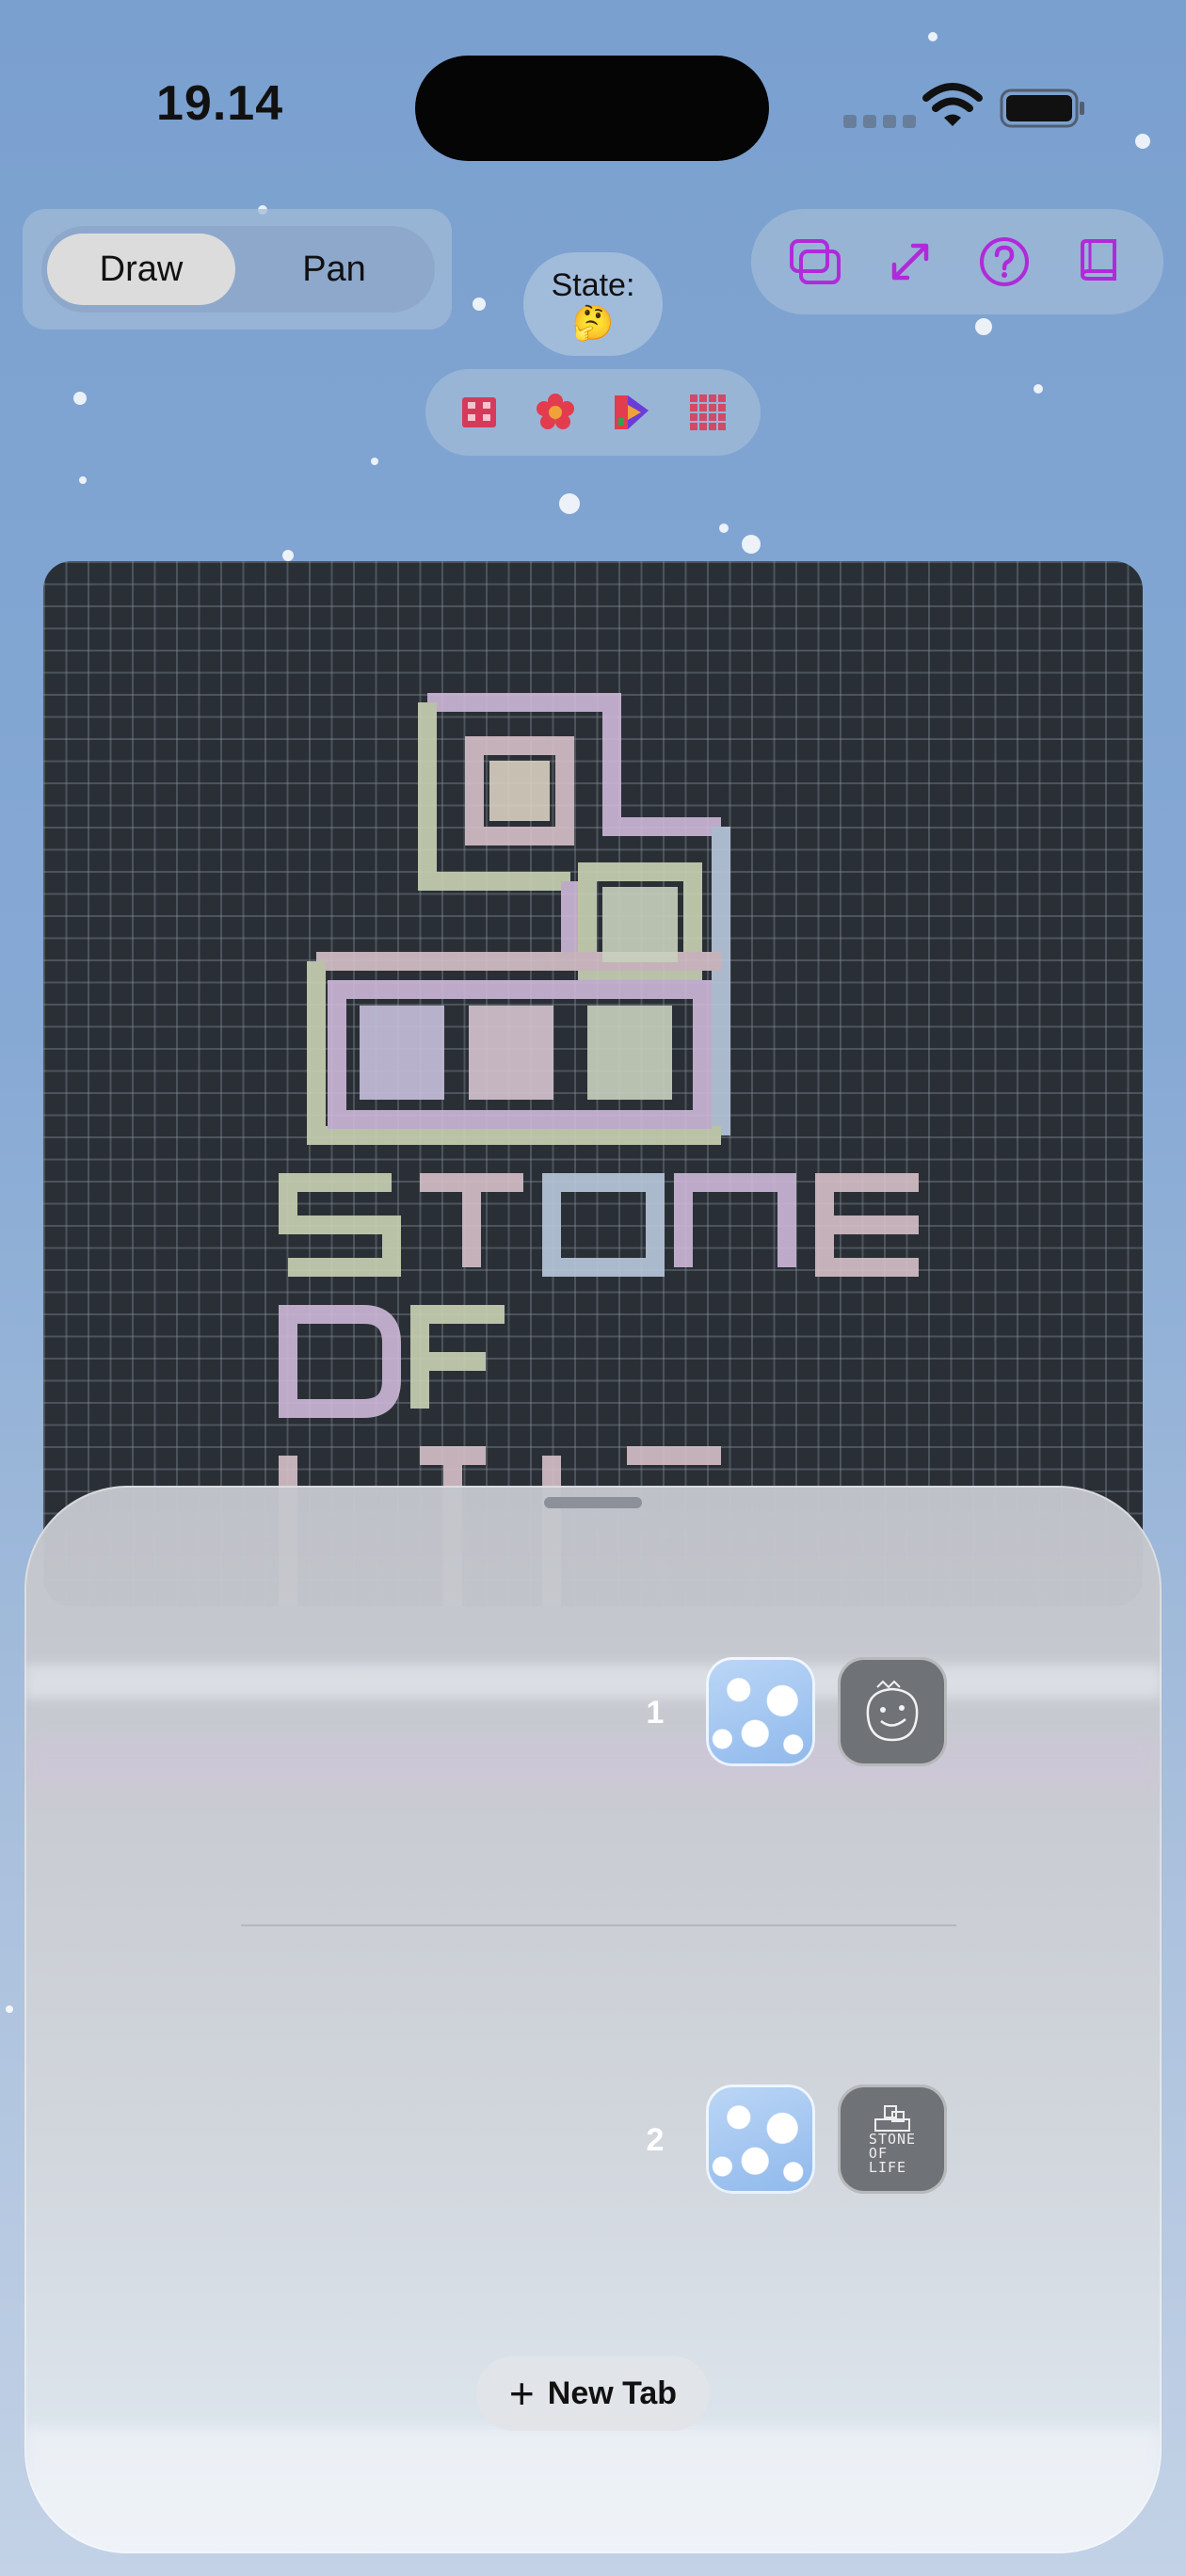 This screenshot has width=1186, height=2576. I want to click on divider, so click(598, 1925).